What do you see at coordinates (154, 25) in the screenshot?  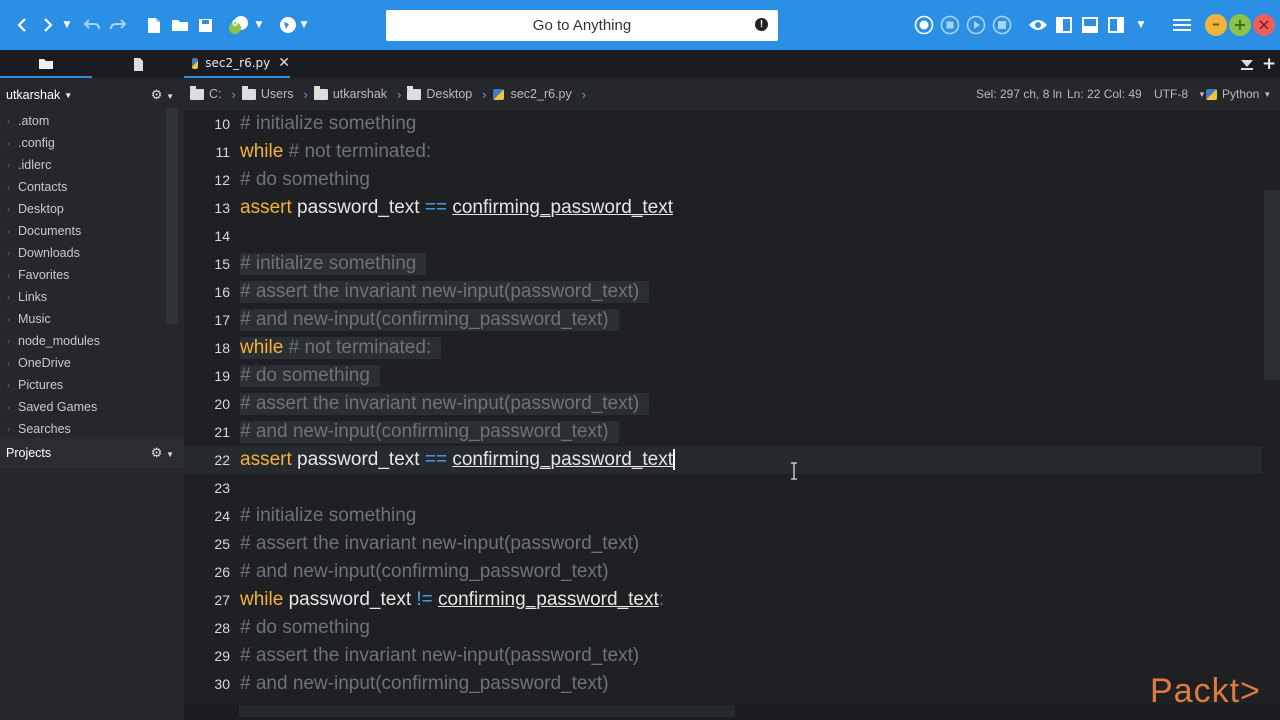 I see `new-file-icon` at bounding box center [154, 25].